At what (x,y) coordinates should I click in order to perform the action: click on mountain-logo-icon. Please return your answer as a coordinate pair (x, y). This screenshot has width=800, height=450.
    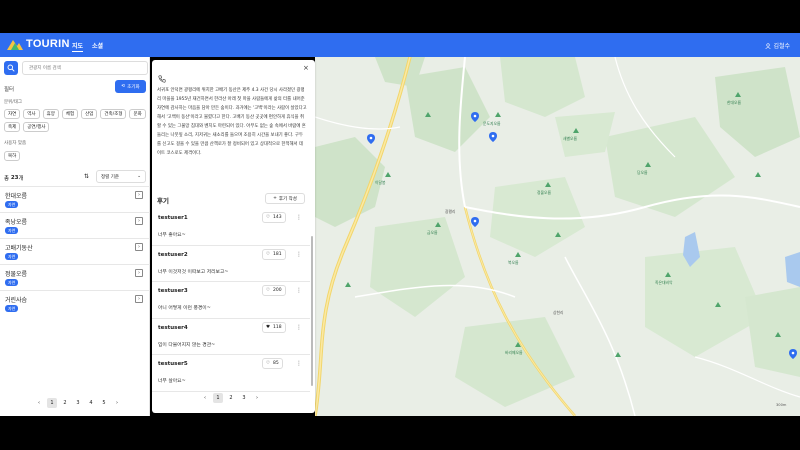
    Looking at the image, I should click on (15, 45).